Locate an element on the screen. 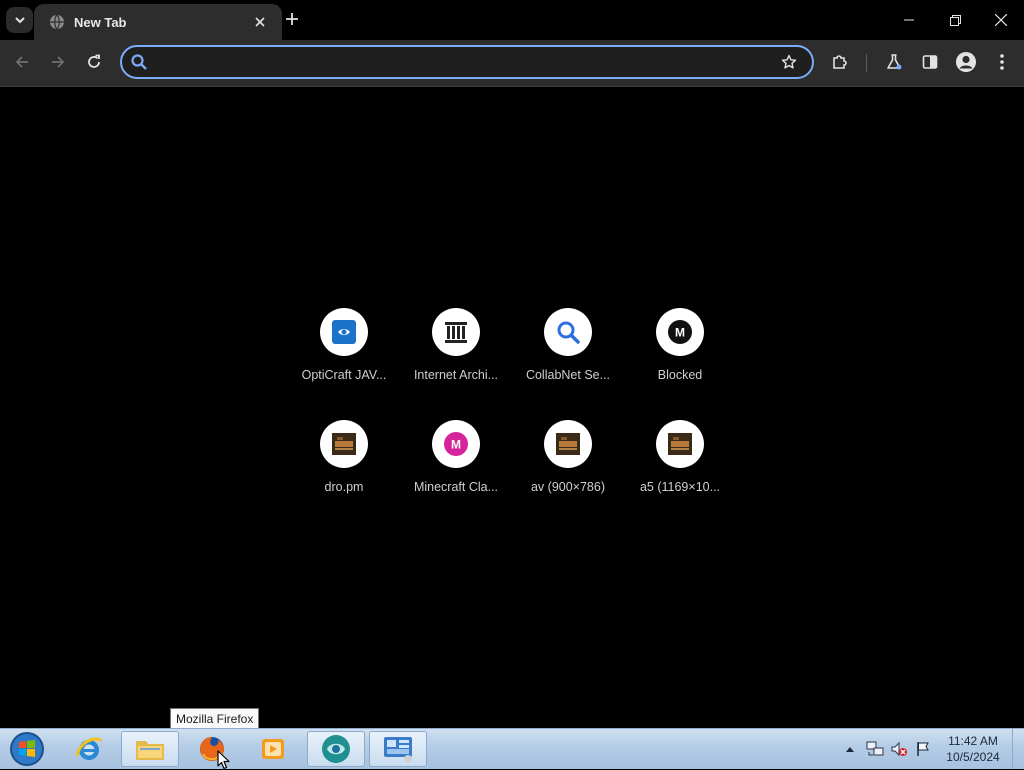  tray-volume is located at coordinates (899, 749).